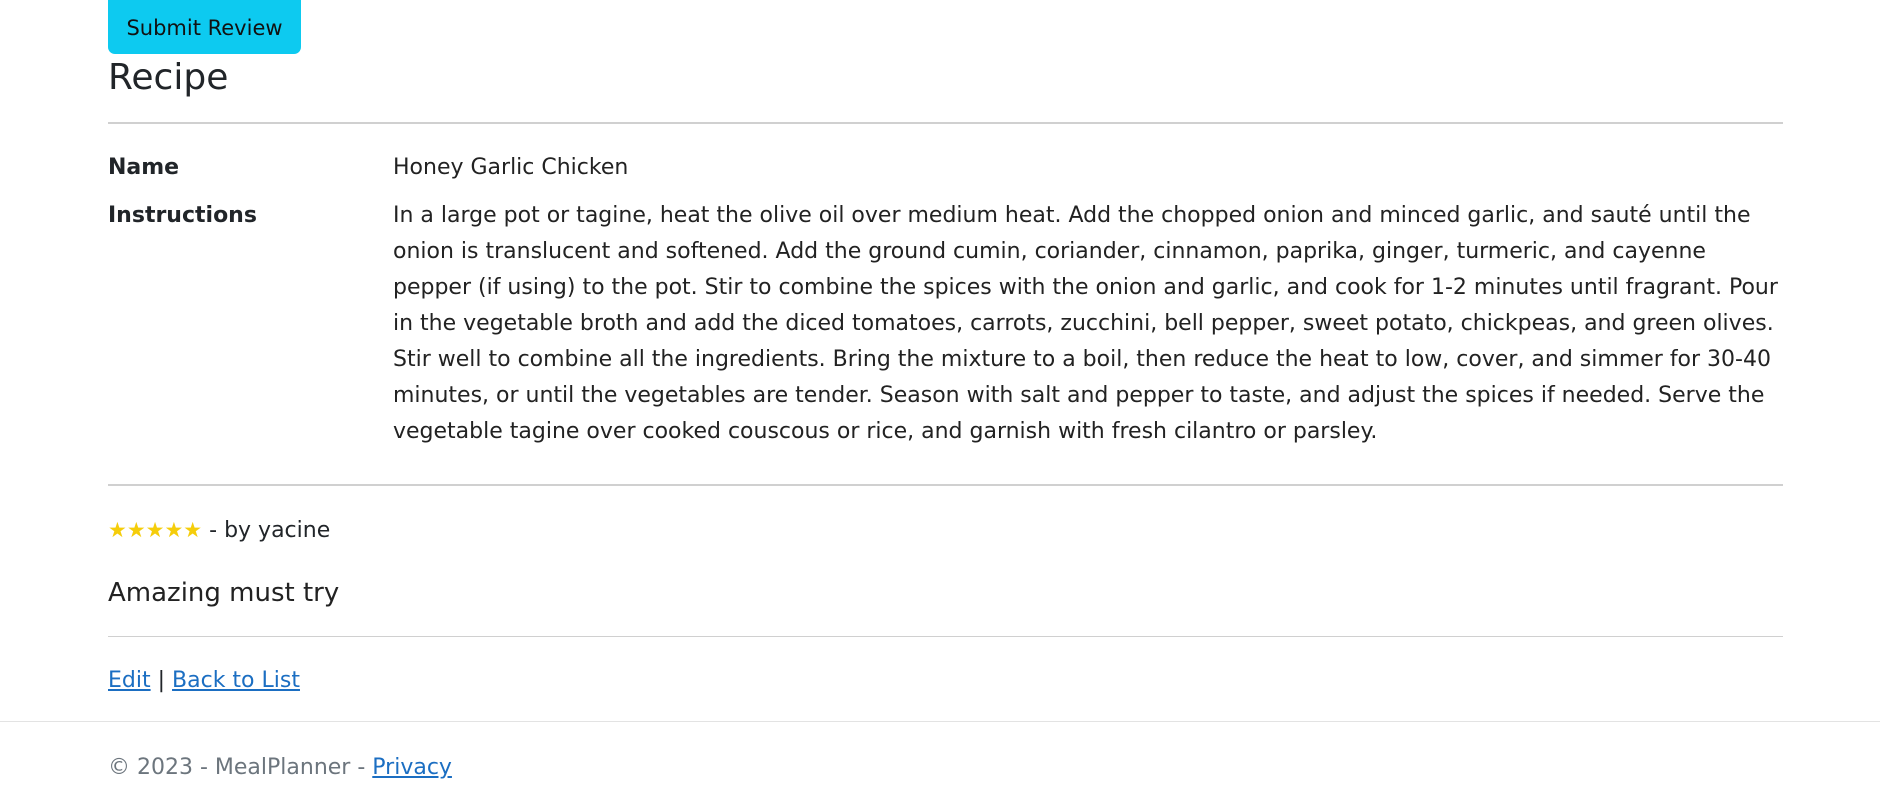 Image resolution: width=1880 pixels, height=789 pixels. Describe the element at coordinates (511, 167) in the screenshot. I see `recipe-name: Honey Garlic Chicken` at that location.